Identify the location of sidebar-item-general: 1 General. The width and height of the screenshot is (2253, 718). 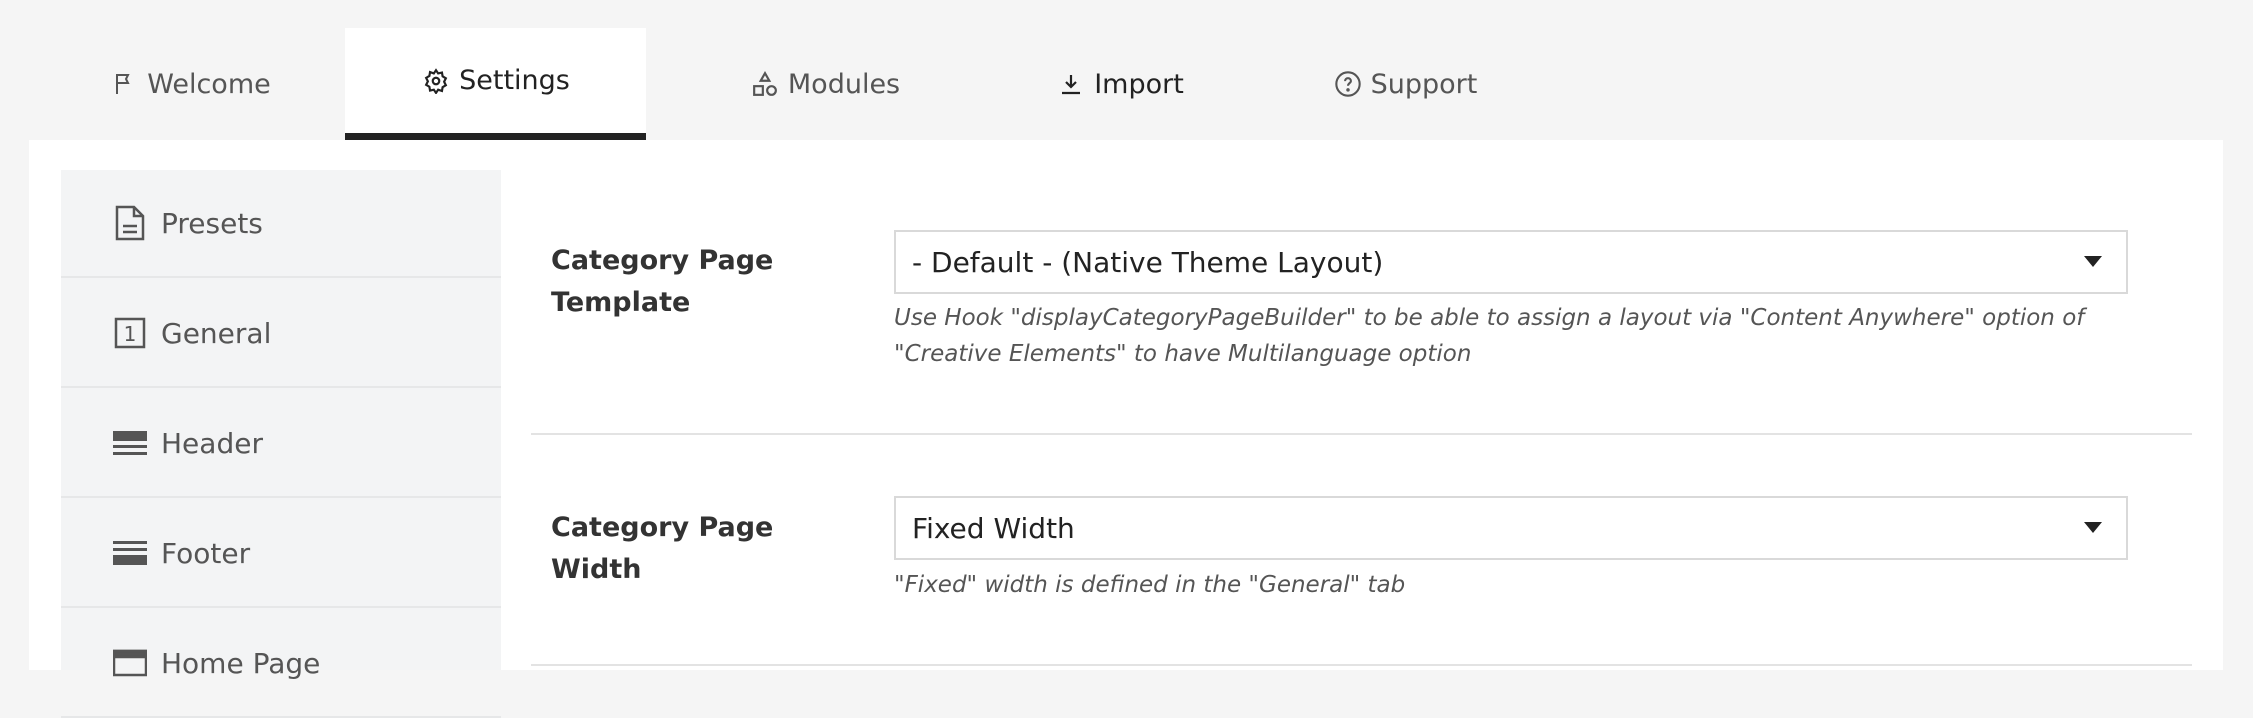
(281, 334).